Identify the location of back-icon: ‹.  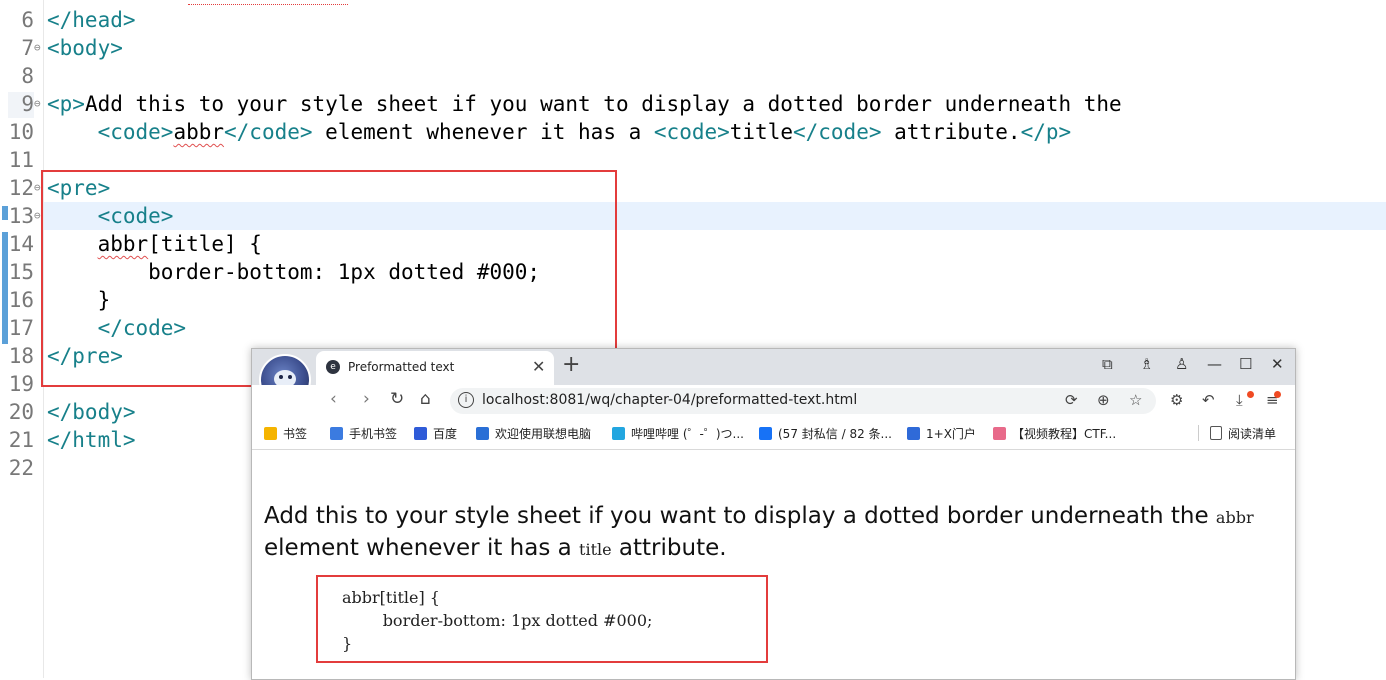
(333, 399).